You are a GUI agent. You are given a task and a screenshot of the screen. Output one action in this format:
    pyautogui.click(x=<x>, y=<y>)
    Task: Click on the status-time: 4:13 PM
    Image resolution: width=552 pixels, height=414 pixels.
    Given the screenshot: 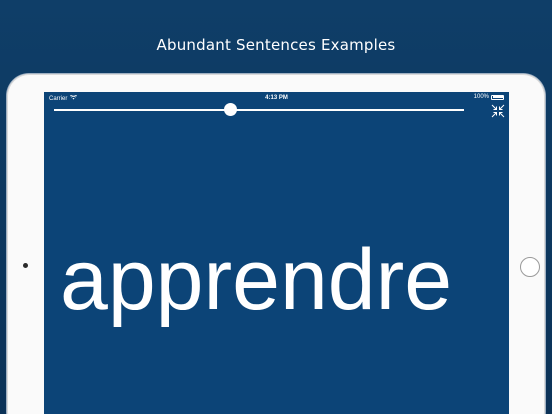 What is the action you would take?
    pyautogui.click(x=276, y=98)
    